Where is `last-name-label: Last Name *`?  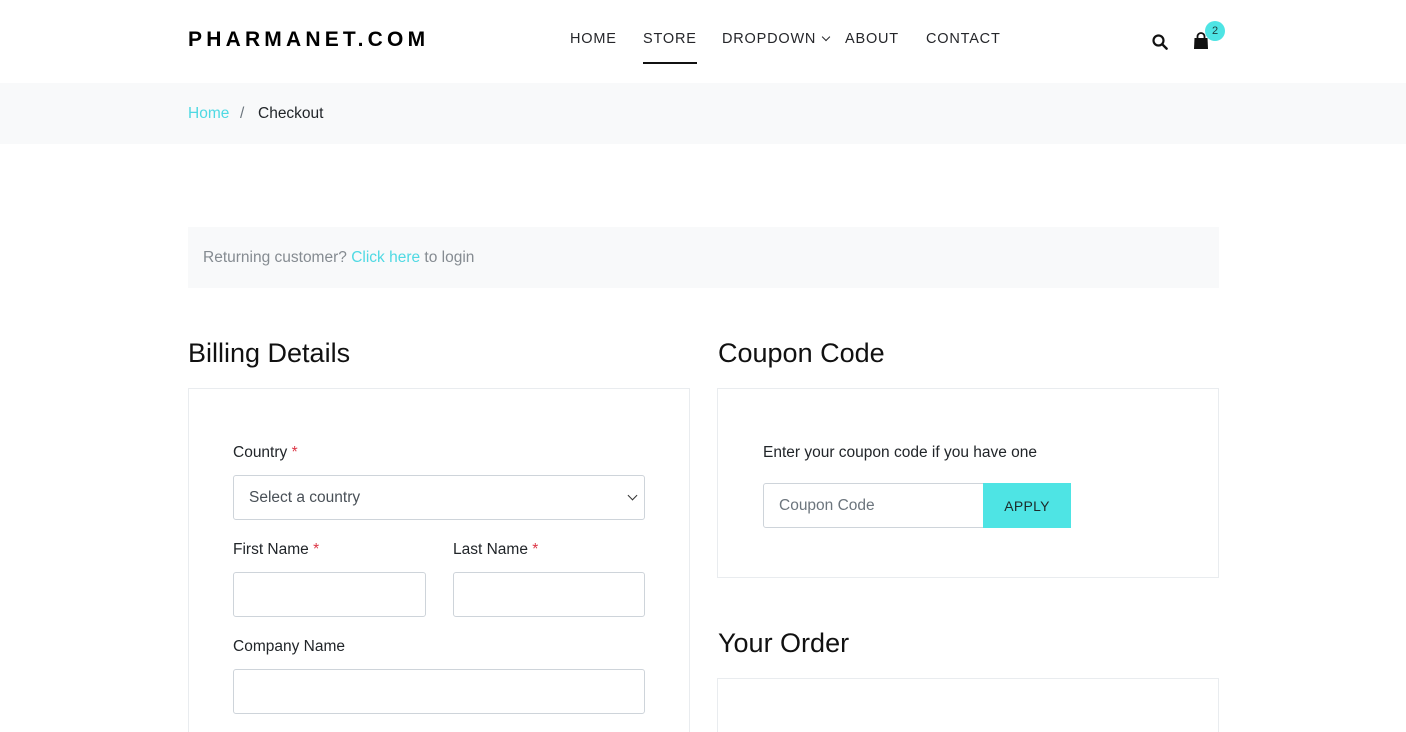 last-name-label: Last Name * is located at coordinates (495, 550).